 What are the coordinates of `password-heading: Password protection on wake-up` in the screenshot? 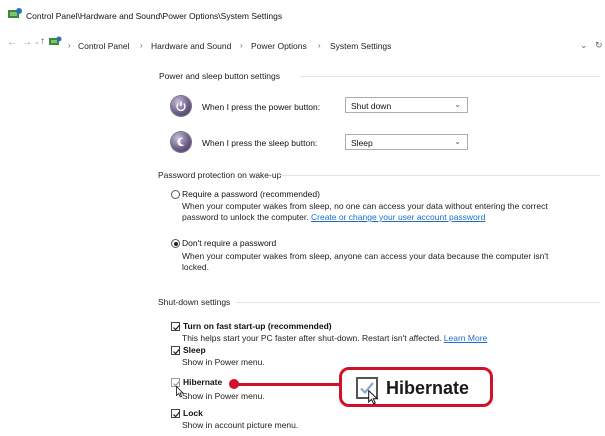 It's located at (220, 175).